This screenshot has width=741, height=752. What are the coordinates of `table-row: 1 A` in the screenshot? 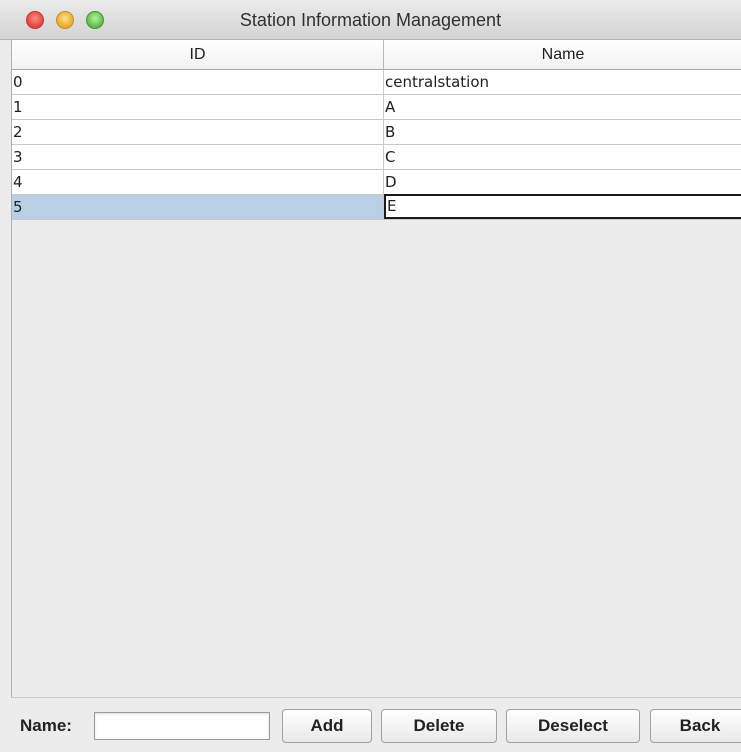 It's located at (376, 107).